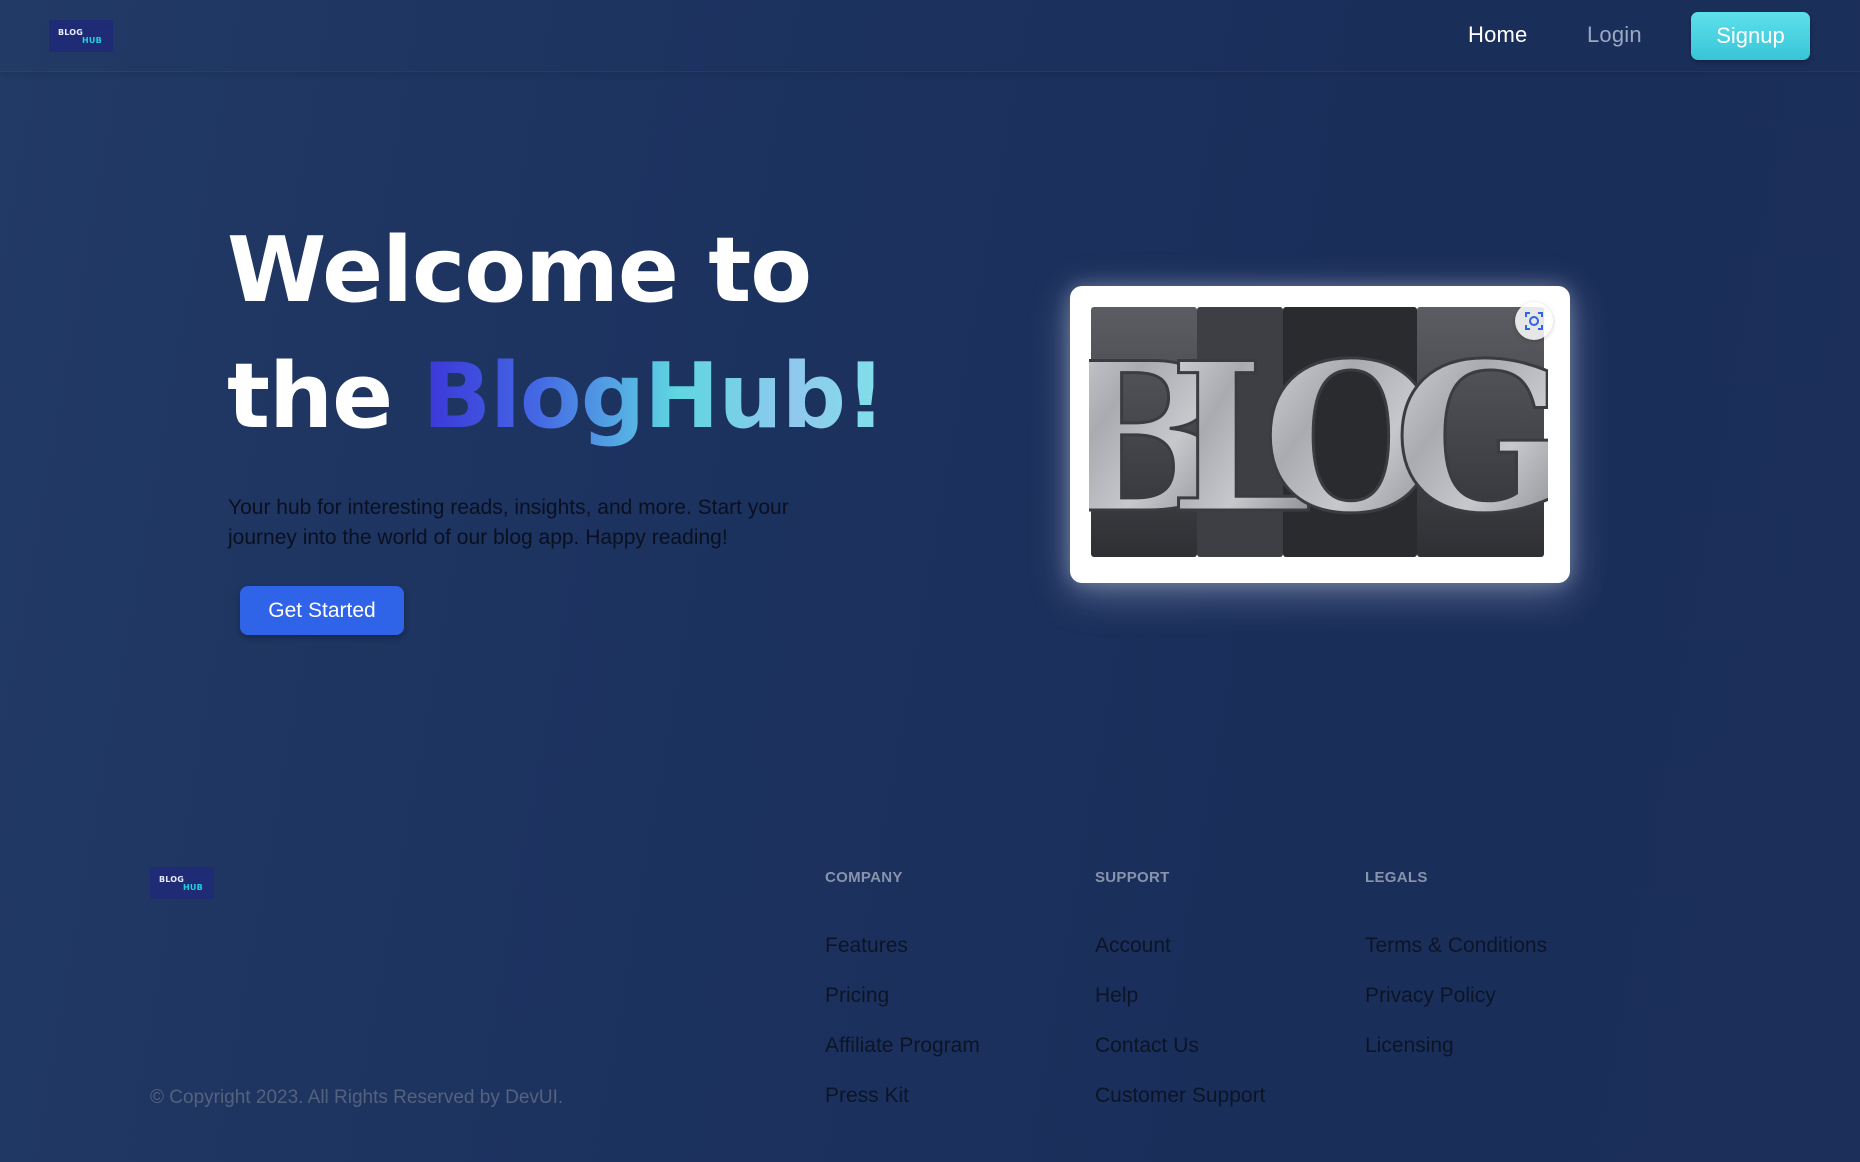 The width and height of the screenshot is (1860, 1162). Describe the element at coordinates (654, 396) in the screenshot. I see `hero-title-brand: BlogHub!` at that location.